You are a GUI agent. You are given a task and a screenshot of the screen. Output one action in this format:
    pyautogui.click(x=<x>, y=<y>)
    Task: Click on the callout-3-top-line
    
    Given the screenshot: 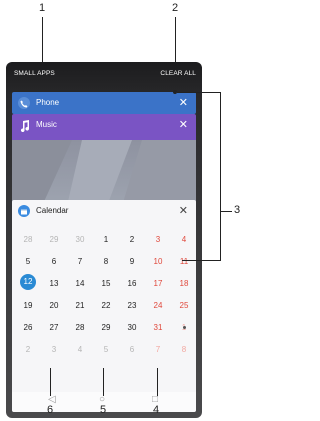 What is the action you would take?
    pyautogui.click(x=199, y=92)
    